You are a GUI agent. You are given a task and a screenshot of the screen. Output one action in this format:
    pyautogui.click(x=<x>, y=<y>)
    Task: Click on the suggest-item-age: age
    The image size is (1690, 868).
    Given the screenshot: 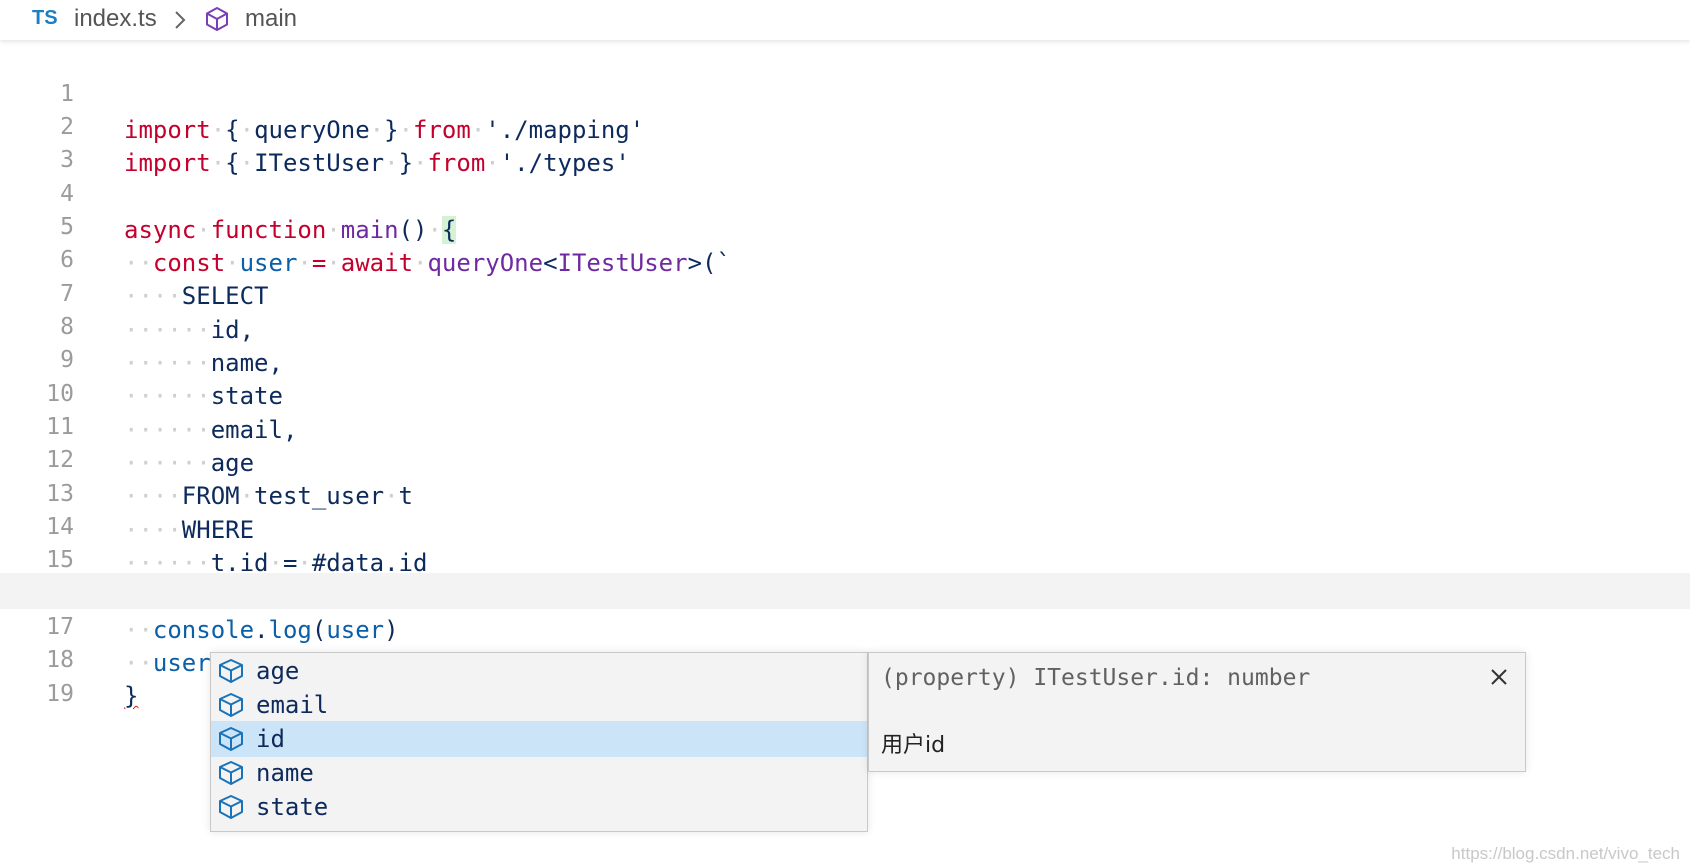 What is the action you would take?
    pyautogui.click(x=539, y=671)
    